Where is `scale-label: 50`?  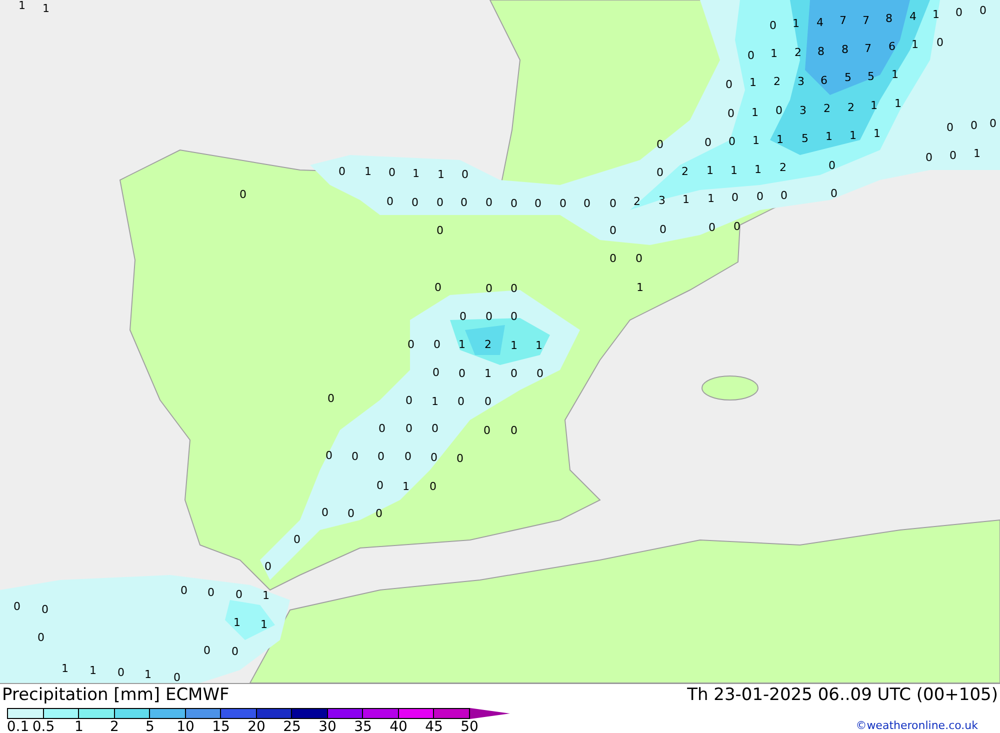 scale-label: 50 is located at coordinates (469, 726).